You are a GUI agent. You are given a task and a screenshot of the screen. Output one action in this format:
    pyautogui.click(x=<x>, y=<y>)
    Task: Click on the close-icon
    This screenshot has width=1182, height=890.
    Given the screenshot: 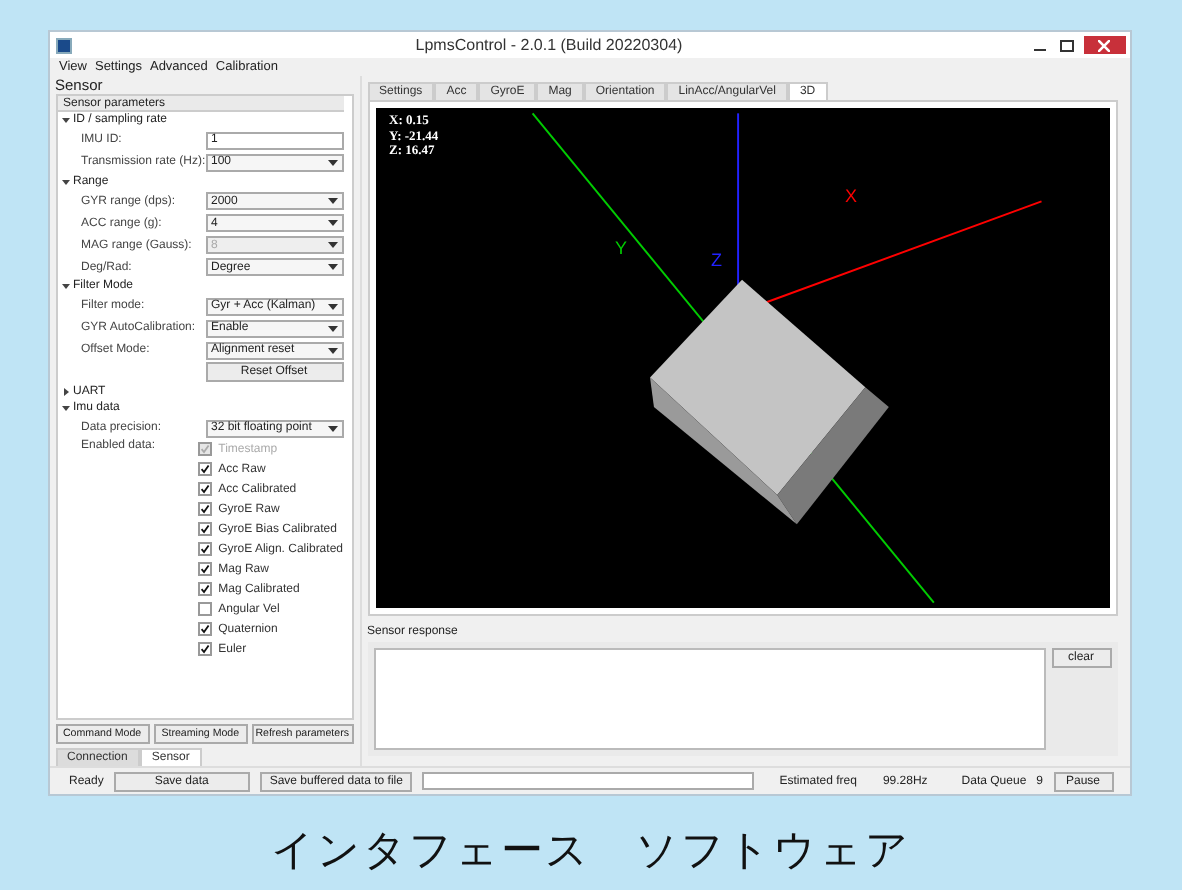 What is the action you would take?
    pyautogui.click(x=1104, y=45)
    